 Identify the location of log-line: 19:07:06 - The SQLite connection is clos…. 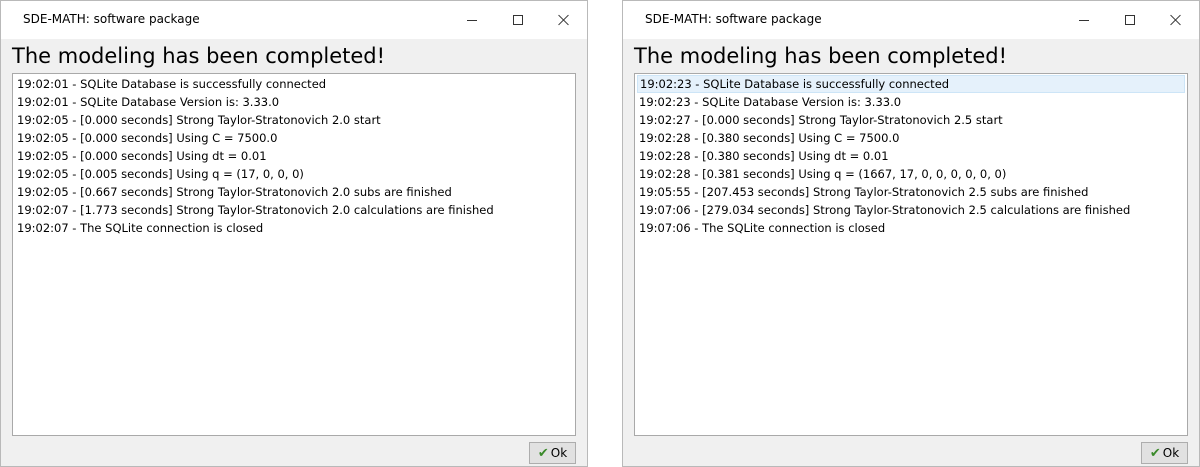
(911, 228).